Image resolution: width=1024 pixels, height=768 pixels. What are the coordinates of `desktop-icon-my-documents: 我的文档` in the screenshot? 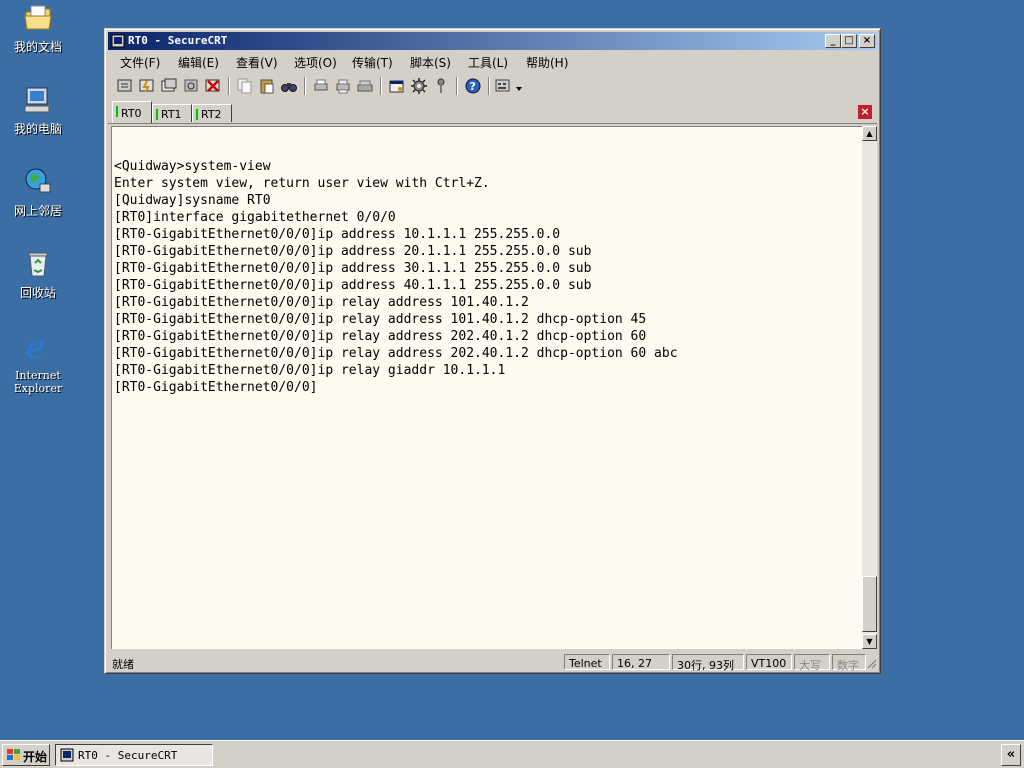 It's located at (38, 28).